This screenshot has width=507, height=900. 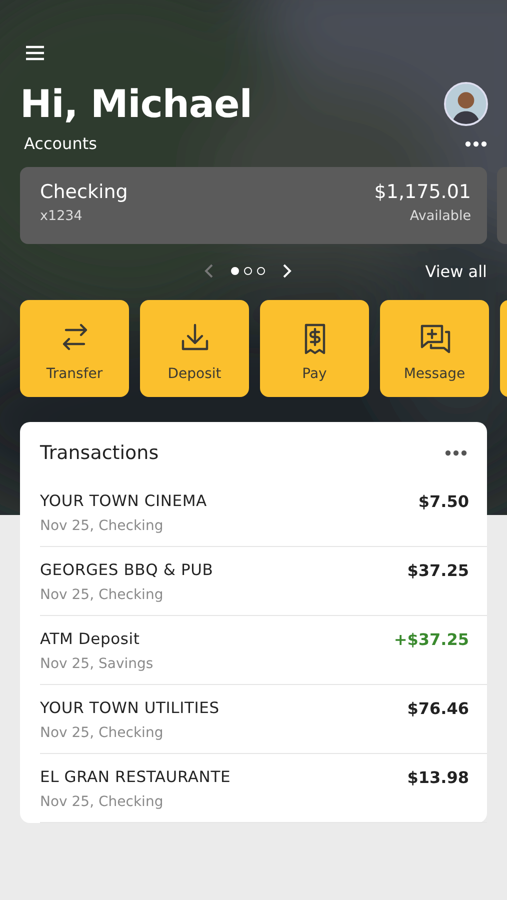 I want to click on transaction-amount: +$37.25, so click(x=431, y=640).